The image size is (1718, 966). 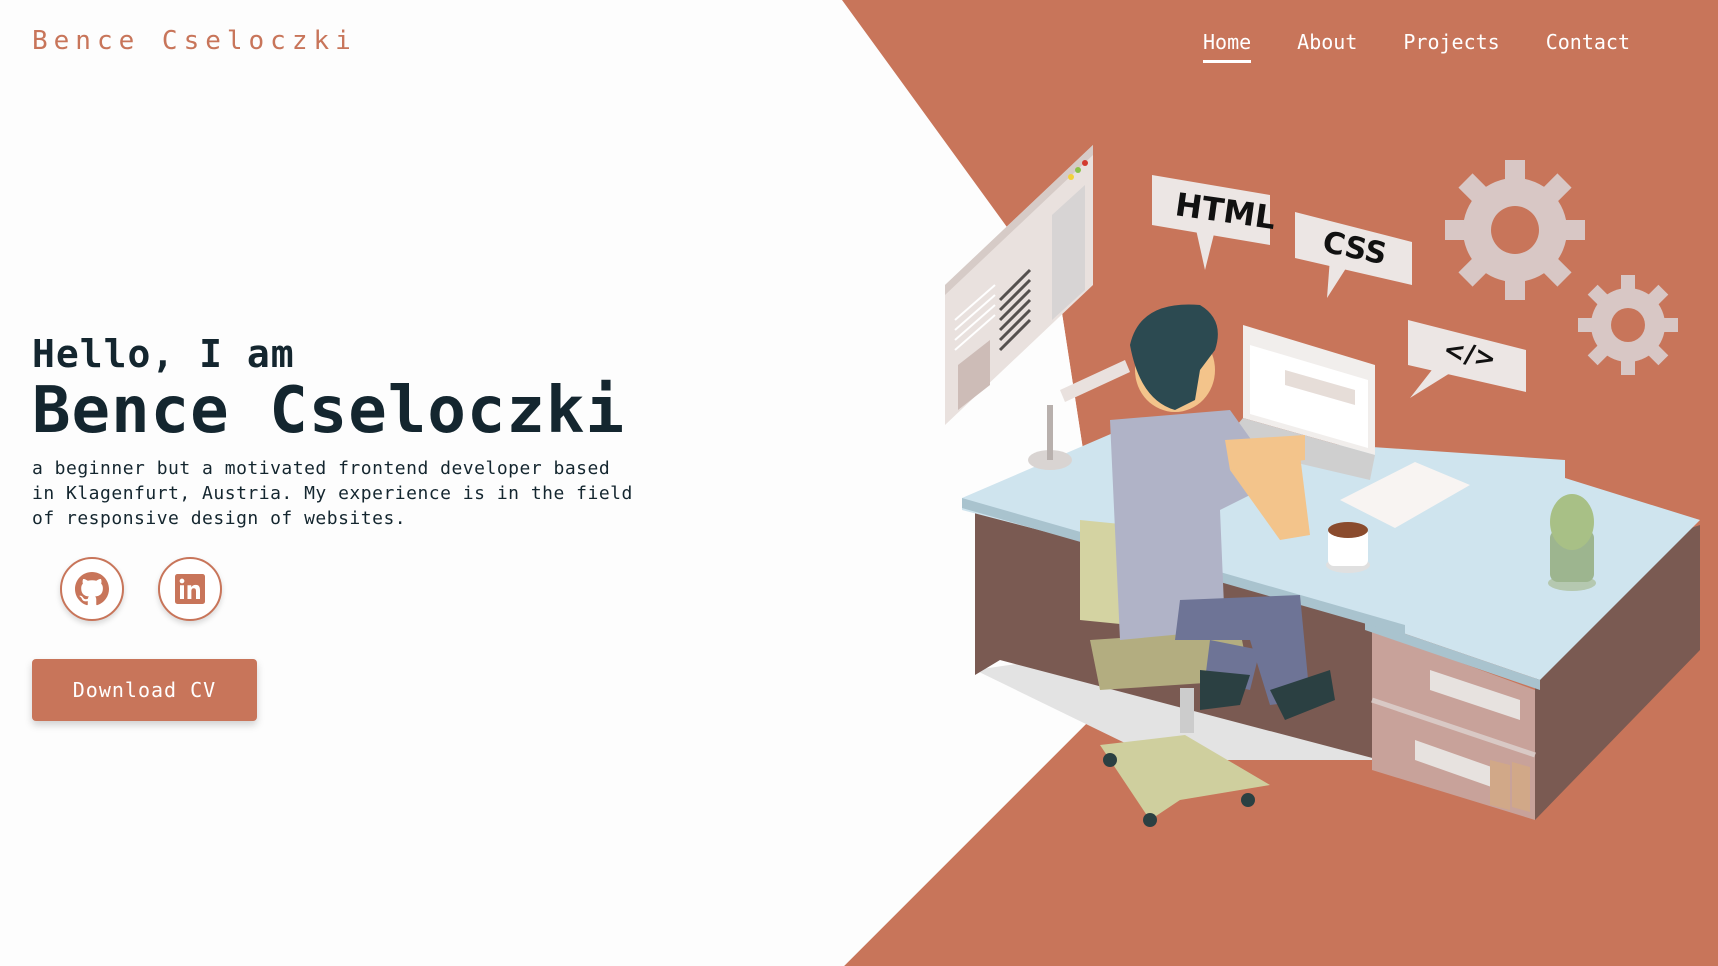 What do you see at coordinates (1572, 542) in the screenshot?
I see `cactus-plant-graphic` at bounding box center [1572, 542].